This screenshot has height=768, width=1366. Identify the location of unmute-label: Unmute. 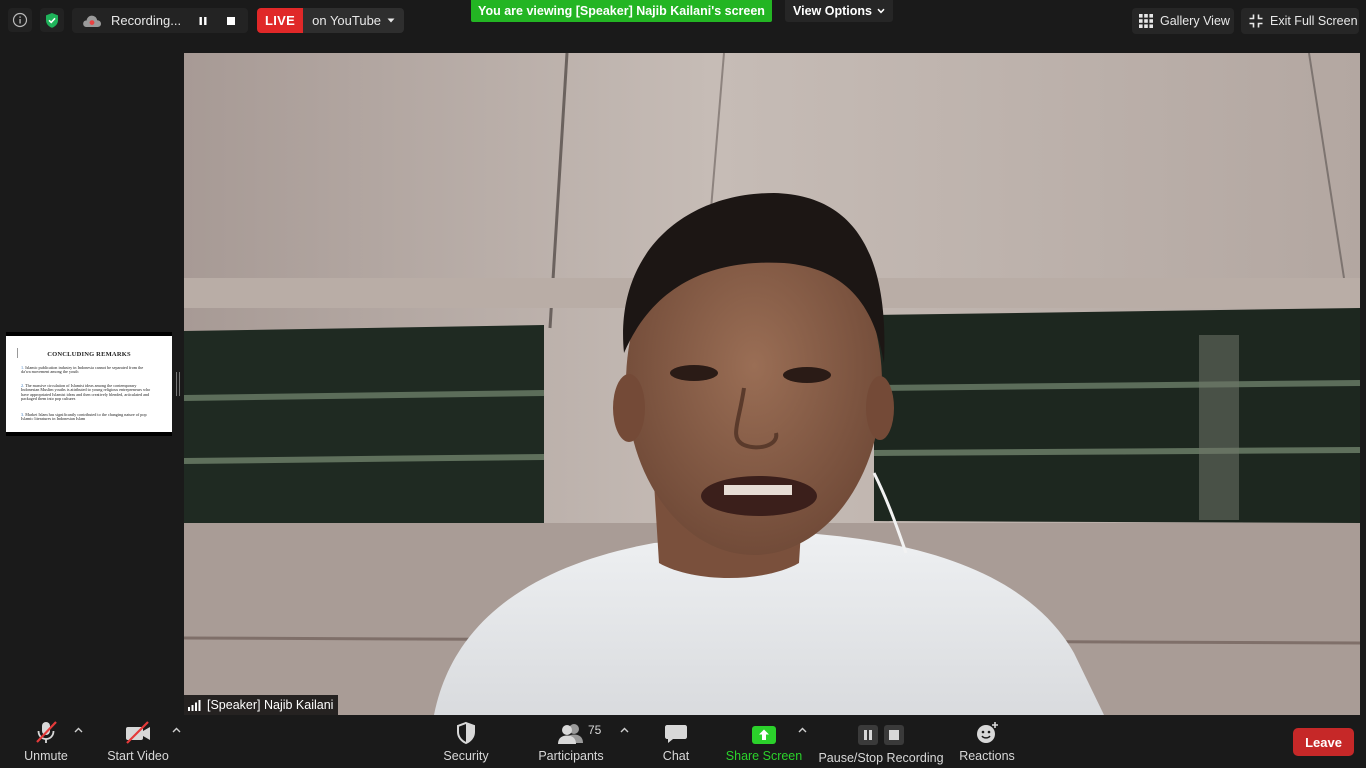
(46, 756).